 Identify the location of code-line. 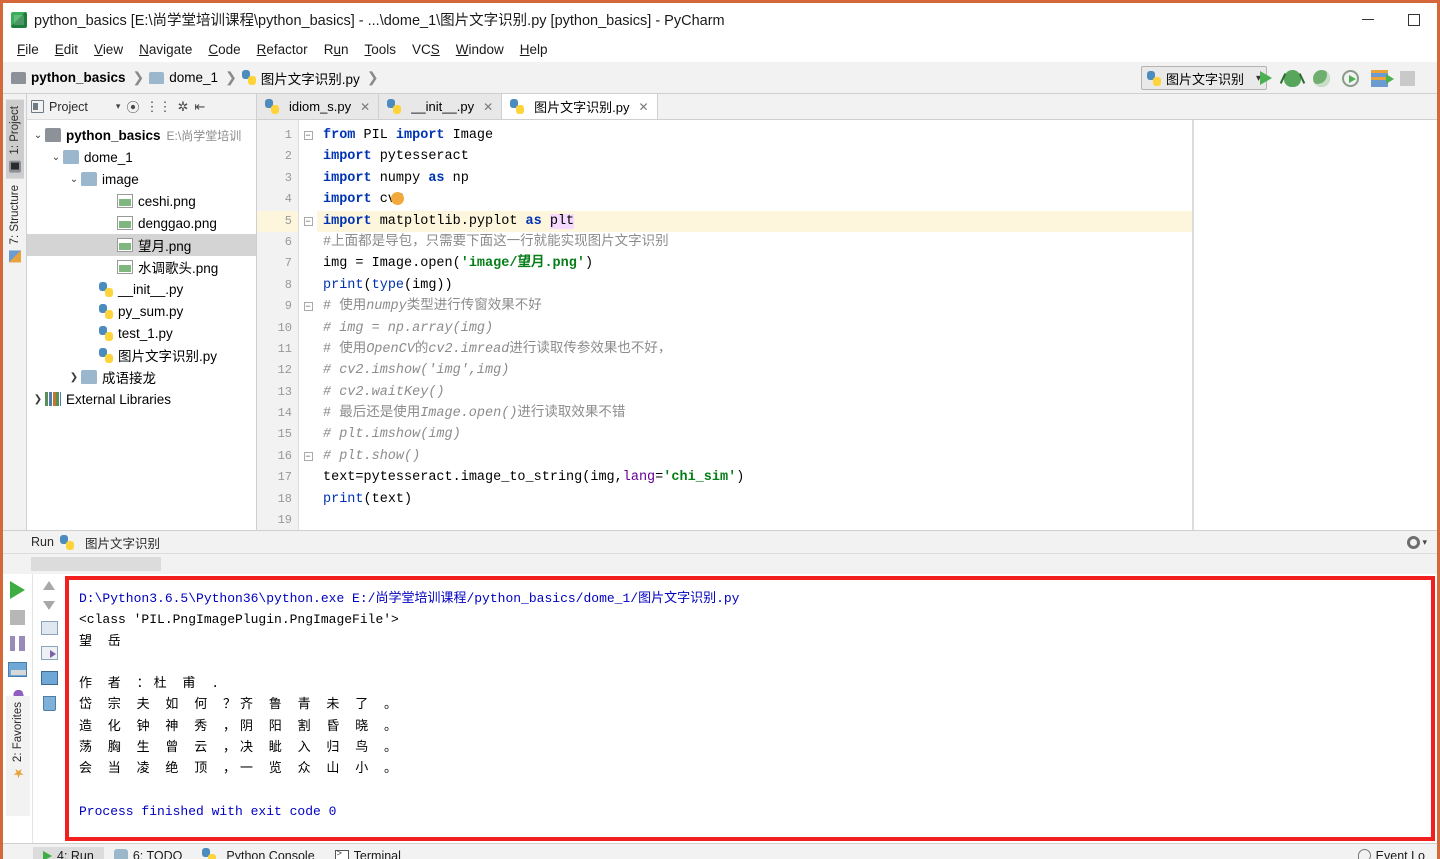
(754, 520).